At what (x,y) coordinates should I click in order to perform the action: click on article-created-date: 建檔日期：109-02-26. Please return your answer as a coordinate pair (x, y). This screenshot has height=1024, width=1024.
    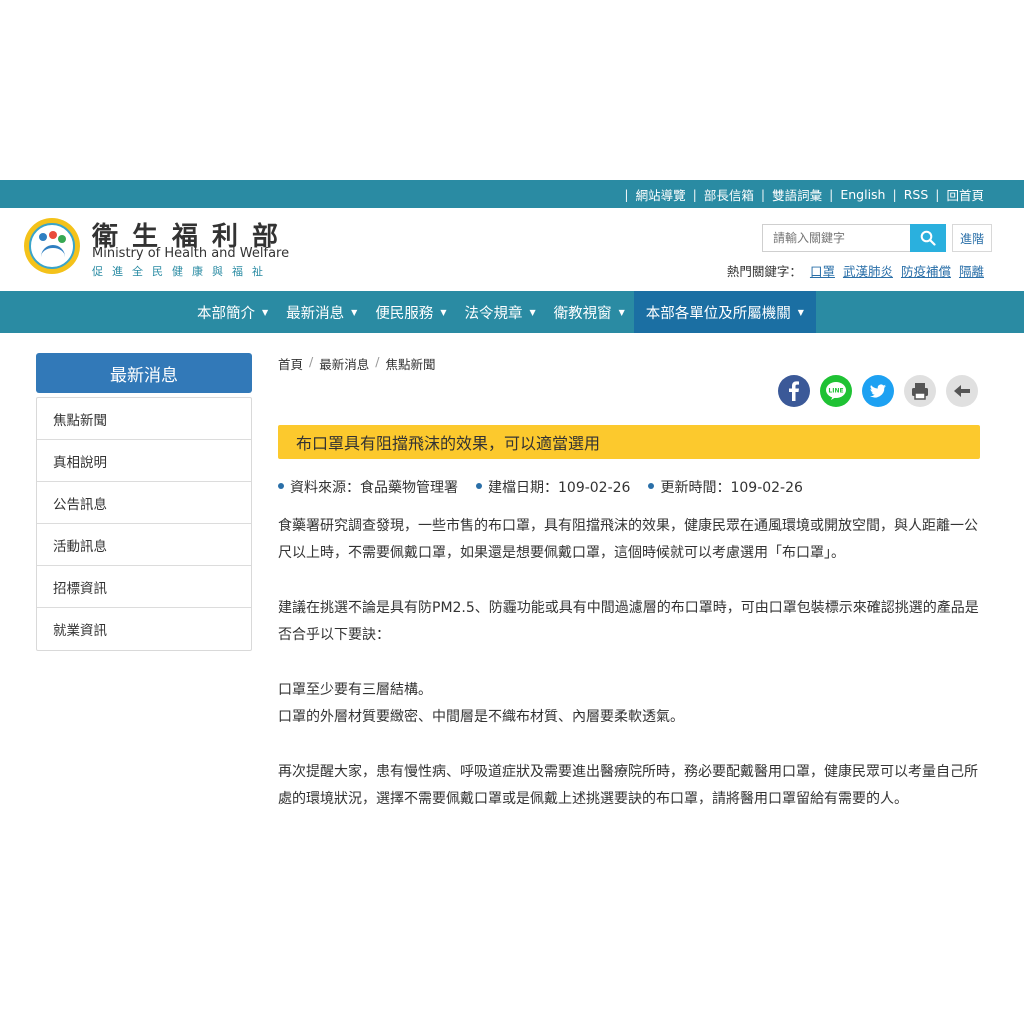
    Looking at the image, I should click on (559, 488).